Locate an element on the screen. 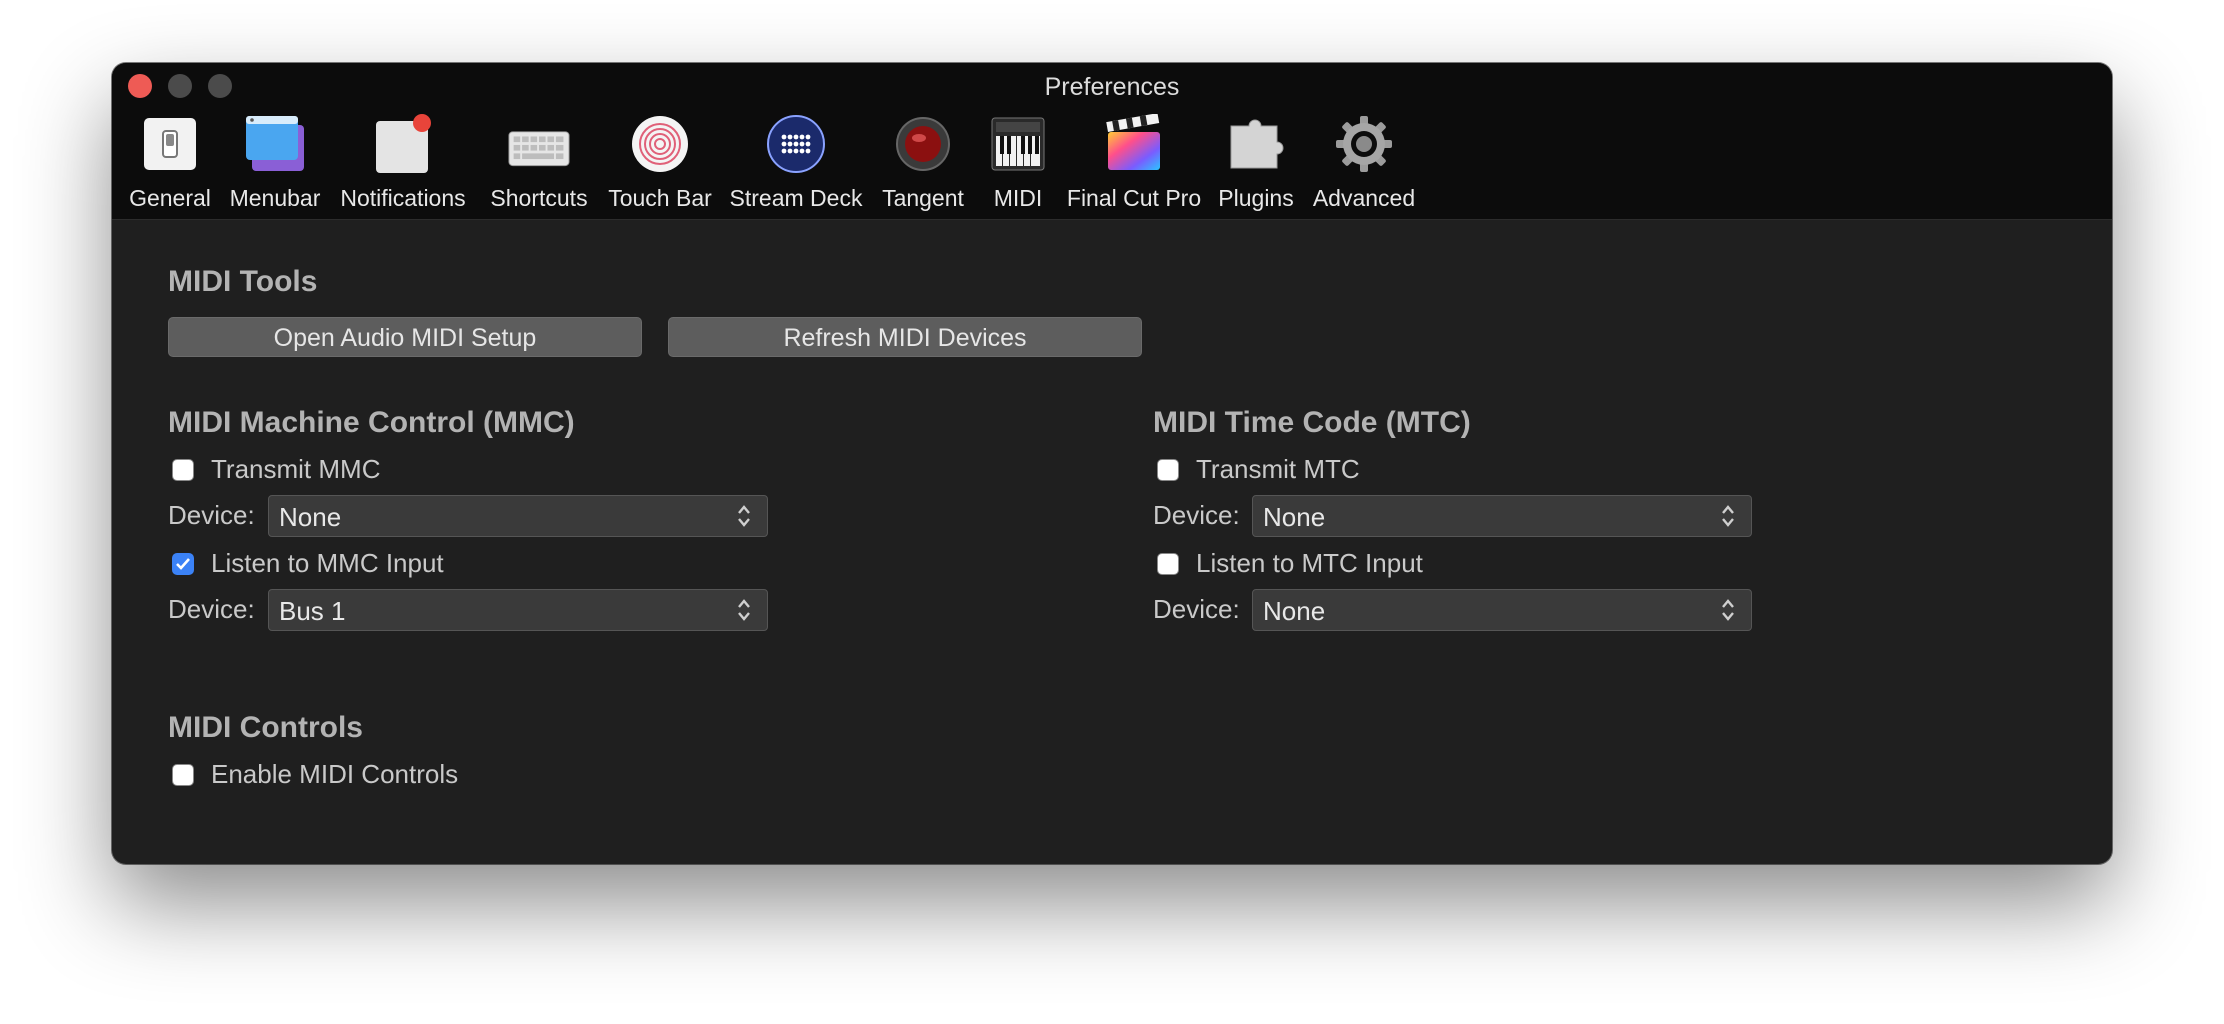  tab-menubar: Menubar is located at coordinates (275, 162).